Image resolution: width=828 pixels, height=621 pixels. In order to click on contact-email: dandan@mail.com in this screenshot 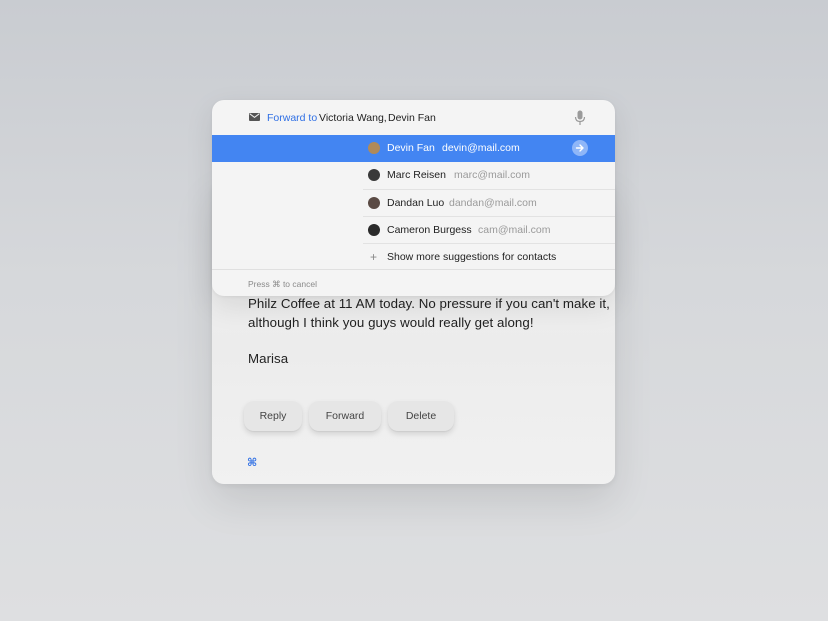, I will do `click(493, 203)`.